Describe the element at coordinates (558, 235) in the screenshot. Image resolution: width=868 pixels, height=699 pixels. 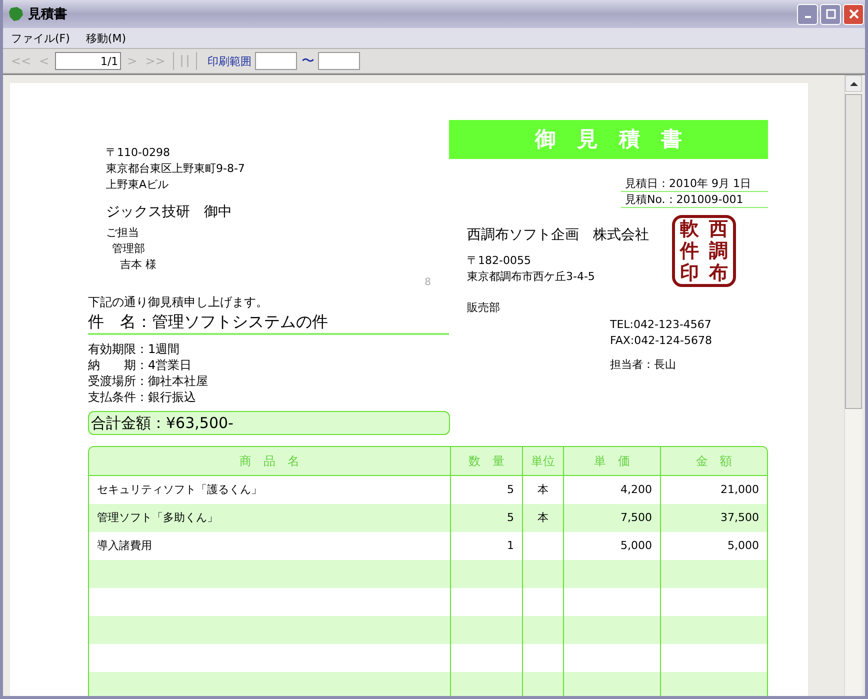
I see `issuer-company: 西調布ソフト企画 株式会社` at that location.